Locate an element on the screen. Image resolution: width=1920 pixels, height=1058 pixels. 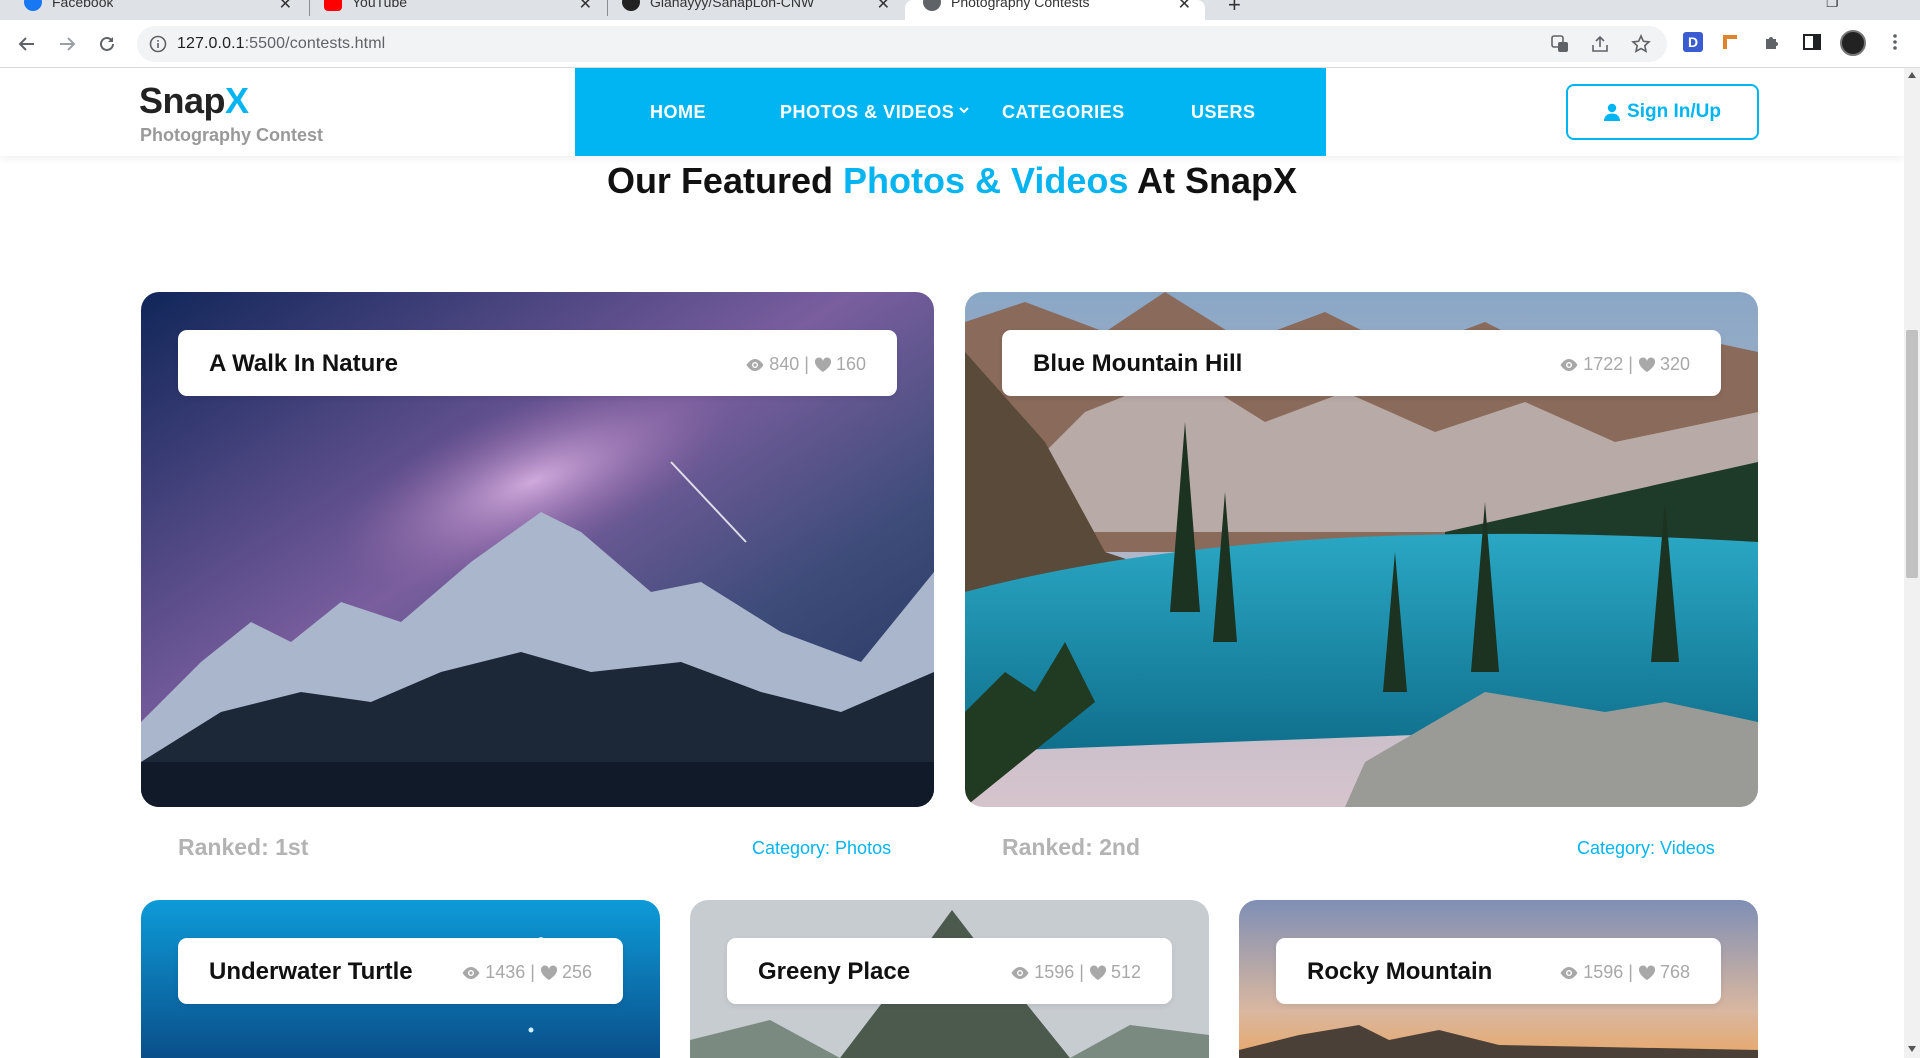
back-arrow-icon is located at coordinates (26, 44).